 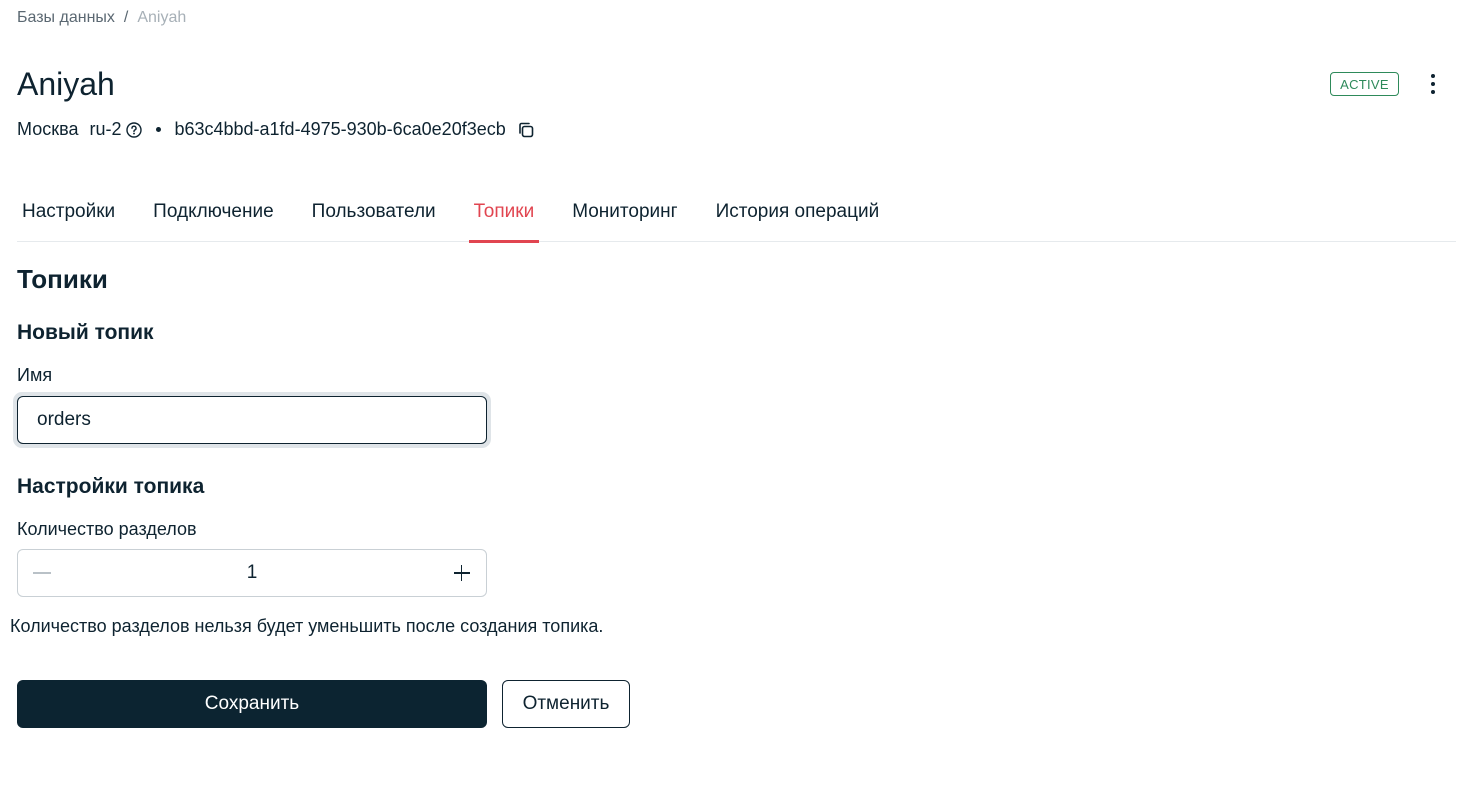 I want to click on more-vertical-icon, so click(x=1433, y=84).